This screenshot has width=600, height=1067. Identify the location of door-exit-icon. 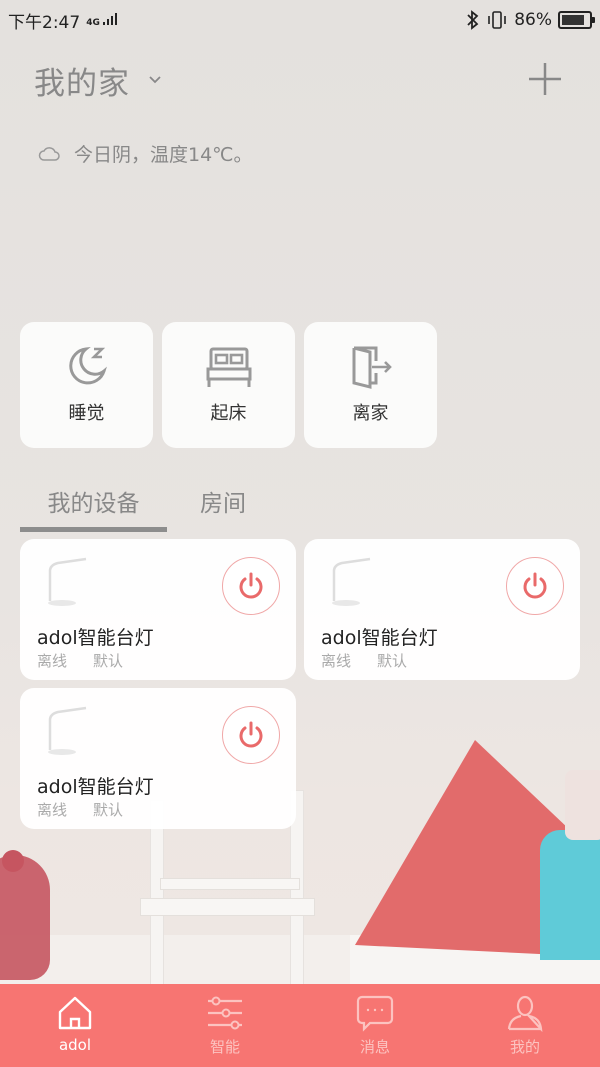
(372, 367).